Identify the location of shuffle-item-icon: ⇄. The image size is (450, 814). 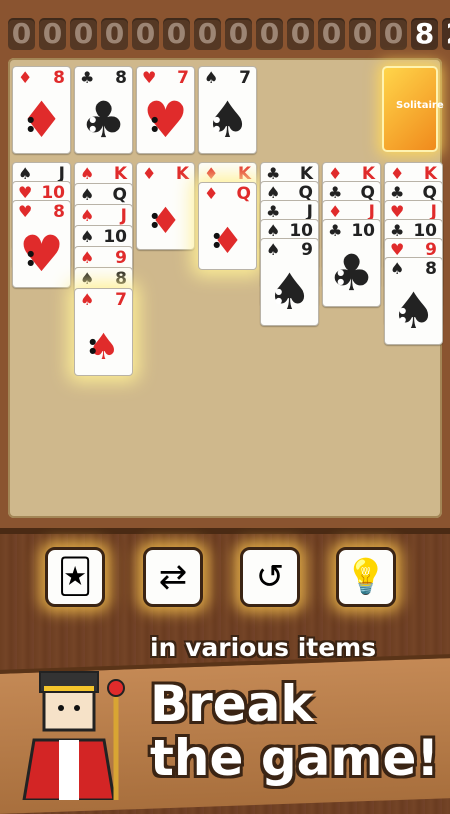
(173, 577).